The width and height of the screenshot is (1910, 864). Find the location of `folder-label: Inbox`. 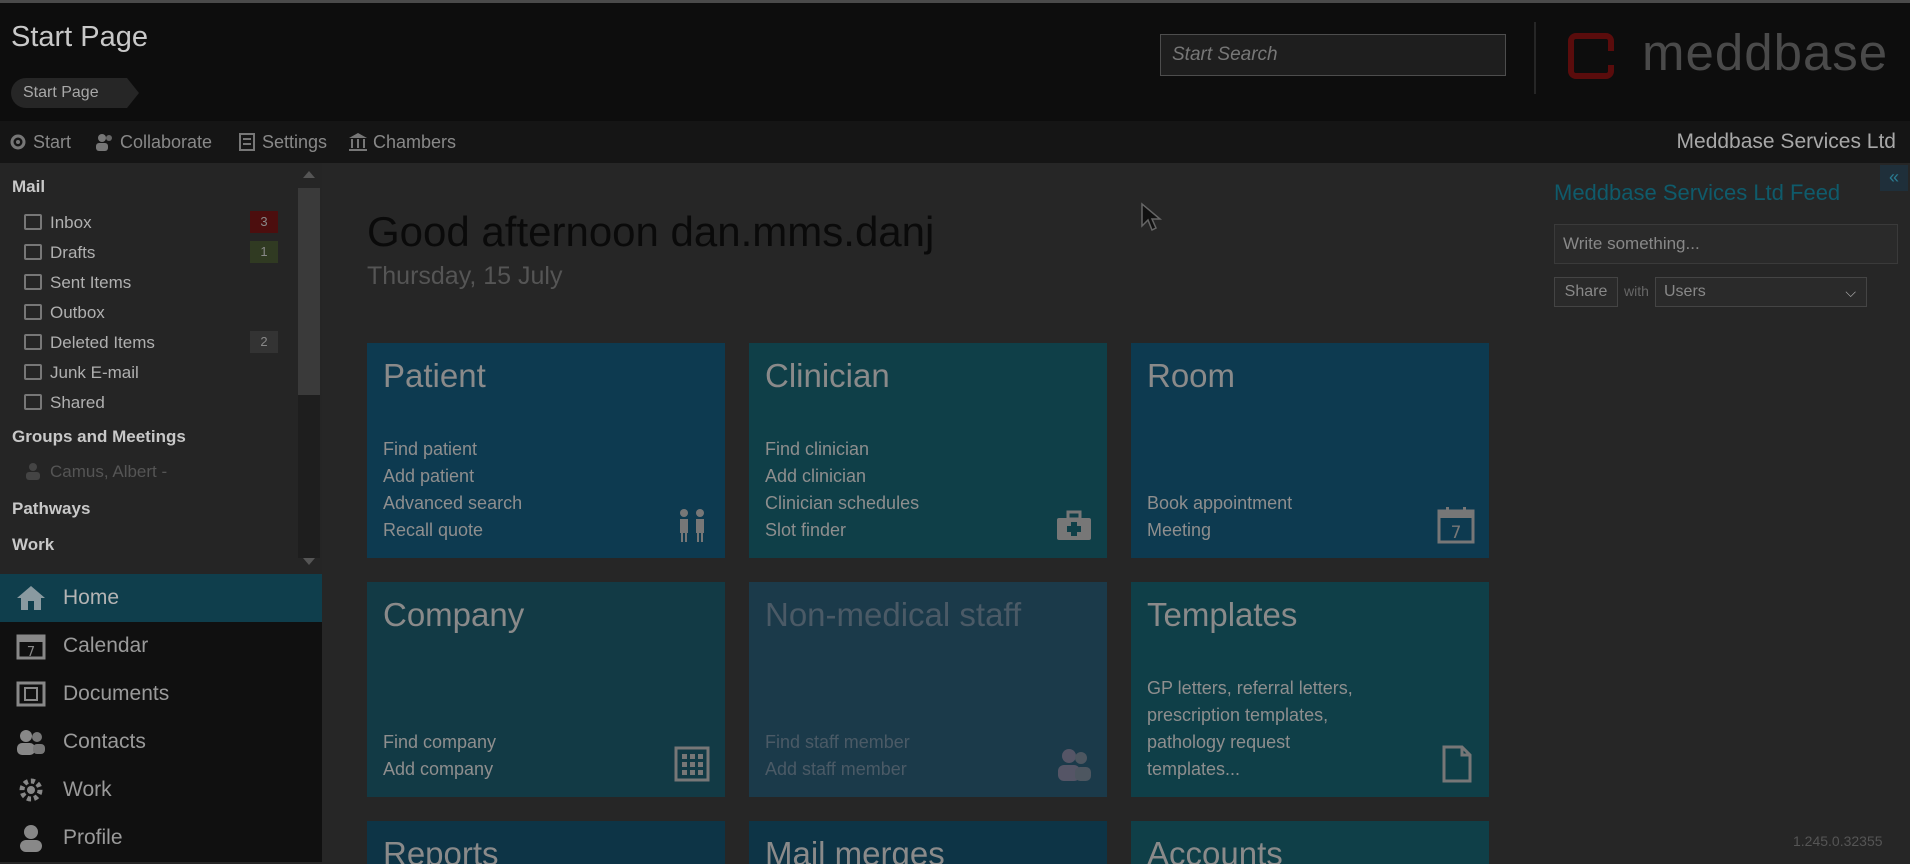

folder-label: Inbox is located at coordinates (71, 222).